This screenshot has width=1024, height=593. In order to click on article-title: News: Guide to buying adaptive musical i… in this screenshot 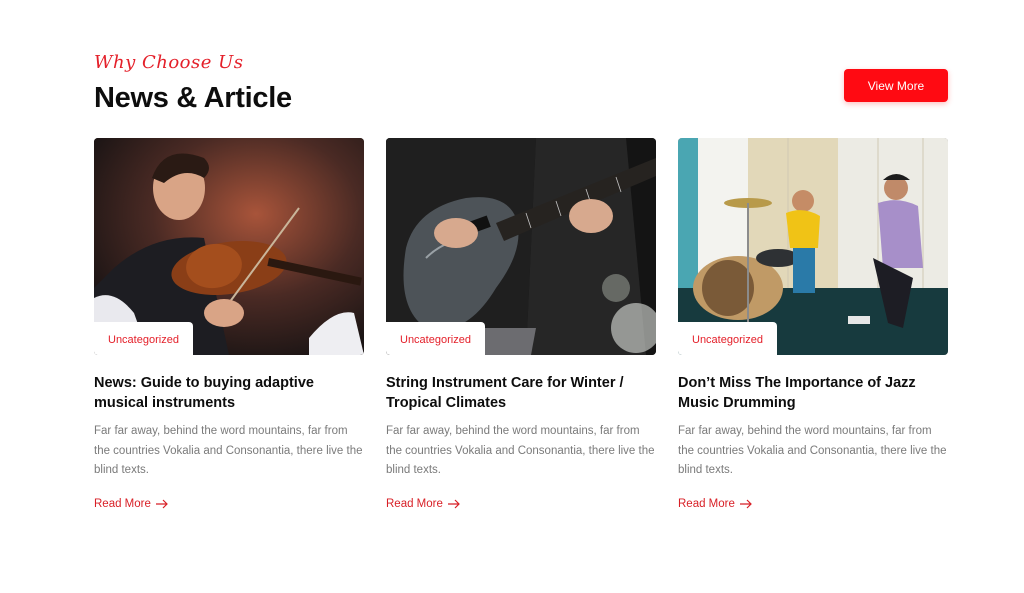, I will do `click(230, 393)`.